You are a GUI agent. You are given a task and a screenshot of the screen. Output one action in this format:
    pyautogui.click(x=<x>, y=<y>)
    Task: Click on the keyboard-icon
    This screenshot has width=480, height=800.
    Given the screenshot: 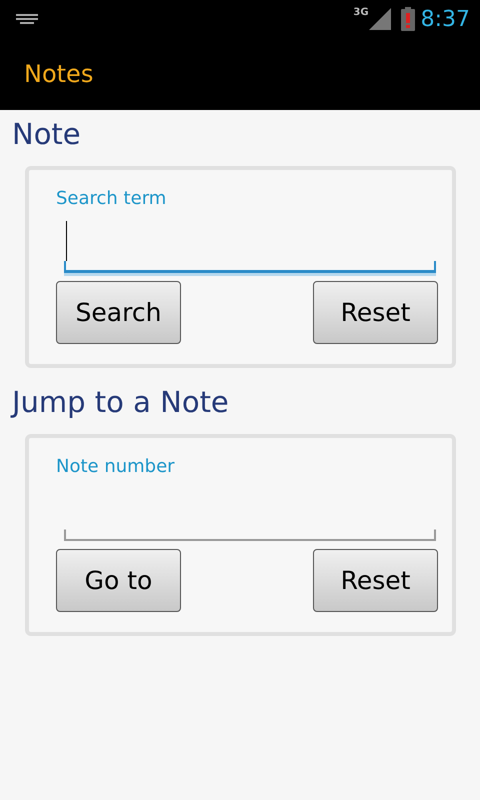 What is the action you would take?
    pyautogui.click(x=27, y=19)
    